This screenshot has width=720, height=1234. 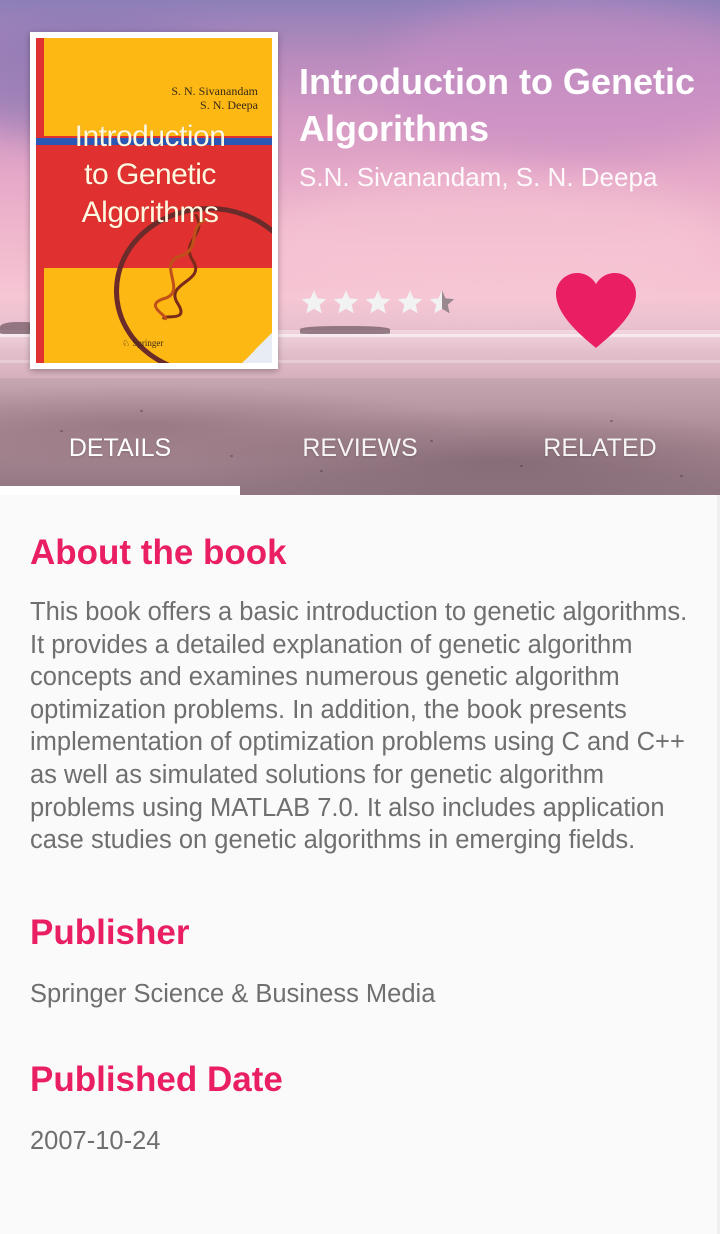 I want to click on tab-bar: DETAILS REVIEWS RELATED, so click(x=360, y=456).